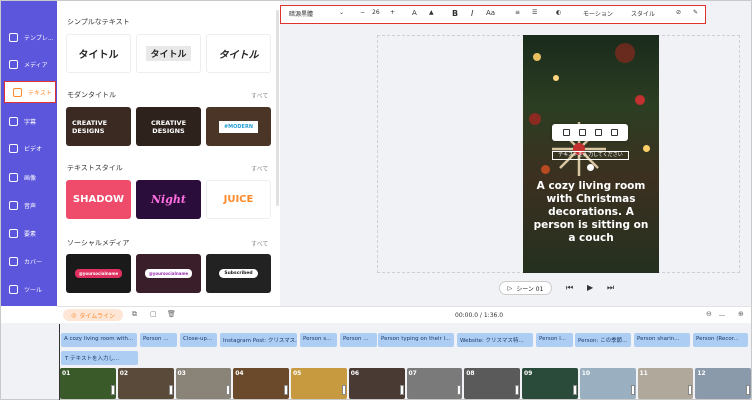 Image resolution: width=752 pixels, height=400 pixels. Describe the element at coordinates (29, 233) in the screenshot. I see `sidebar-item-elements: 要素` at that location.